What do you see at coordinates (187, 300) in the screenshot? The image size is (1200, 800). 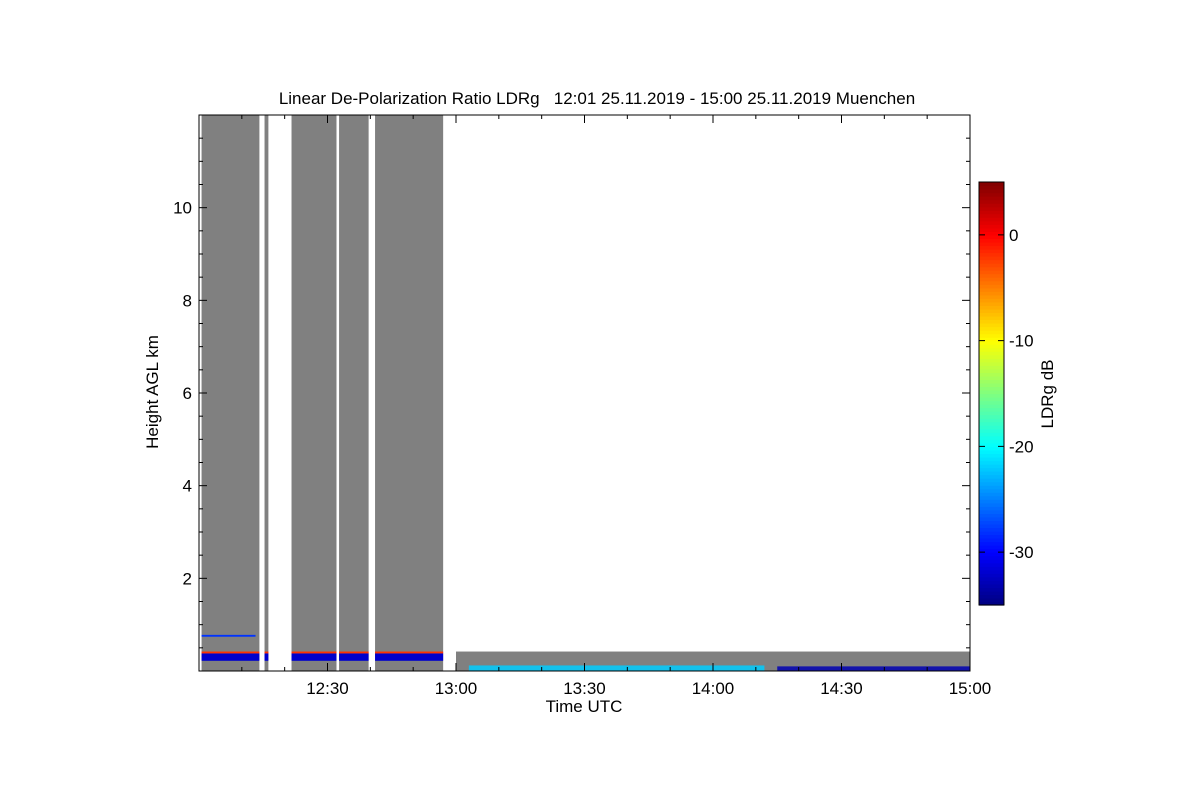 I see `y-tick-label: 8` at bounding box center [187, 300].